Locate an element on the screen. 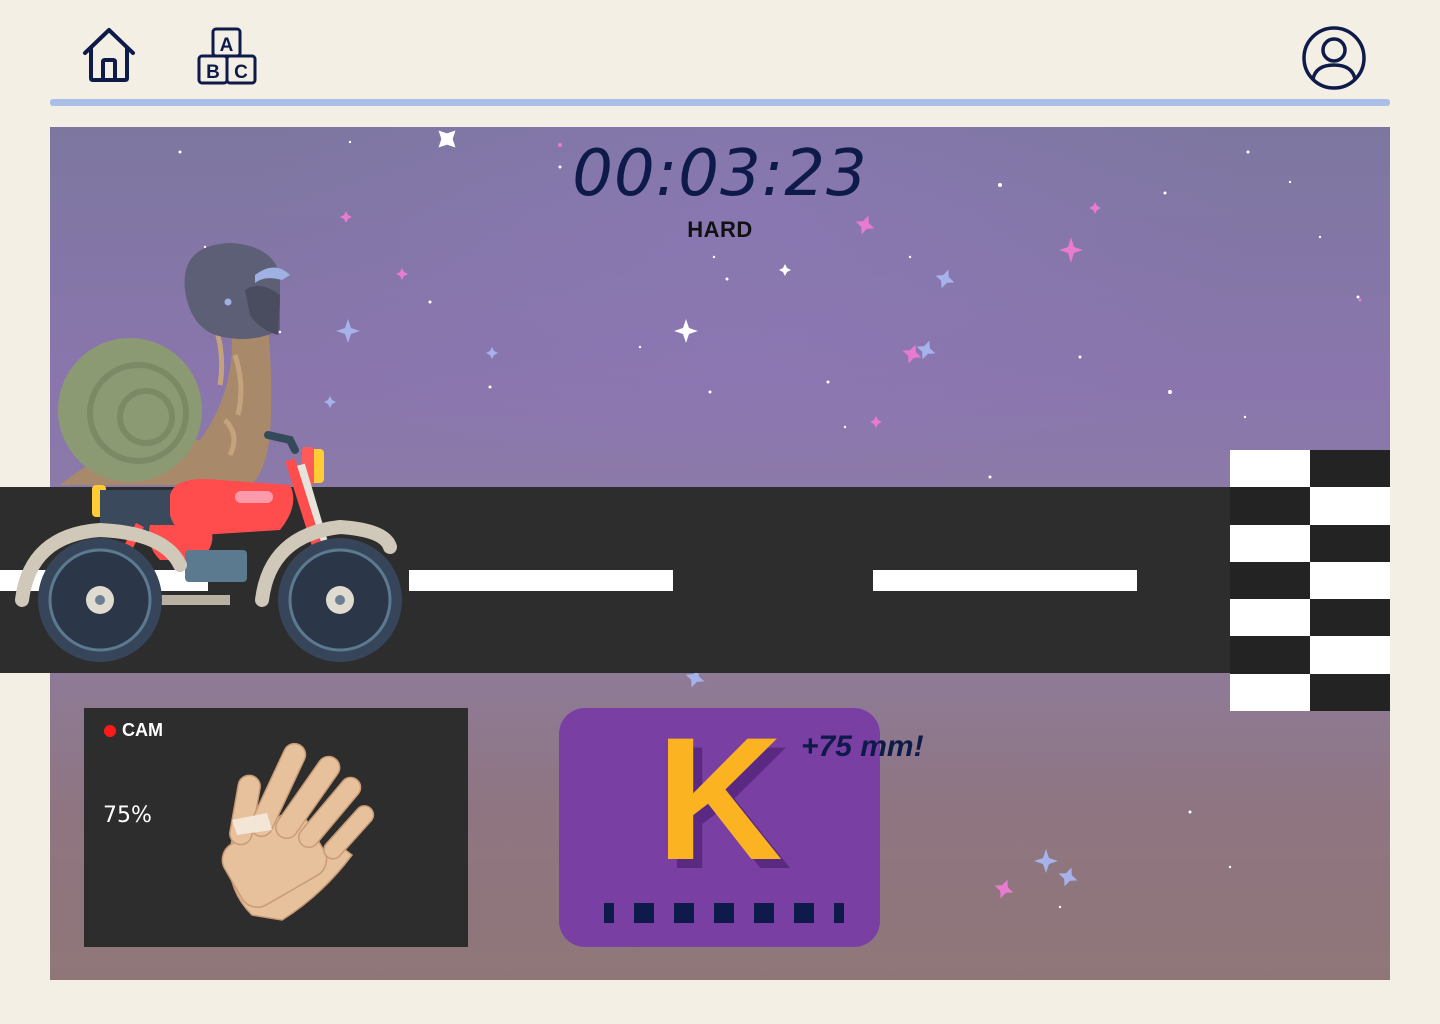 The image size is (1440, 1024). snail-motorcycle-character is located at coordinates (208, 452).